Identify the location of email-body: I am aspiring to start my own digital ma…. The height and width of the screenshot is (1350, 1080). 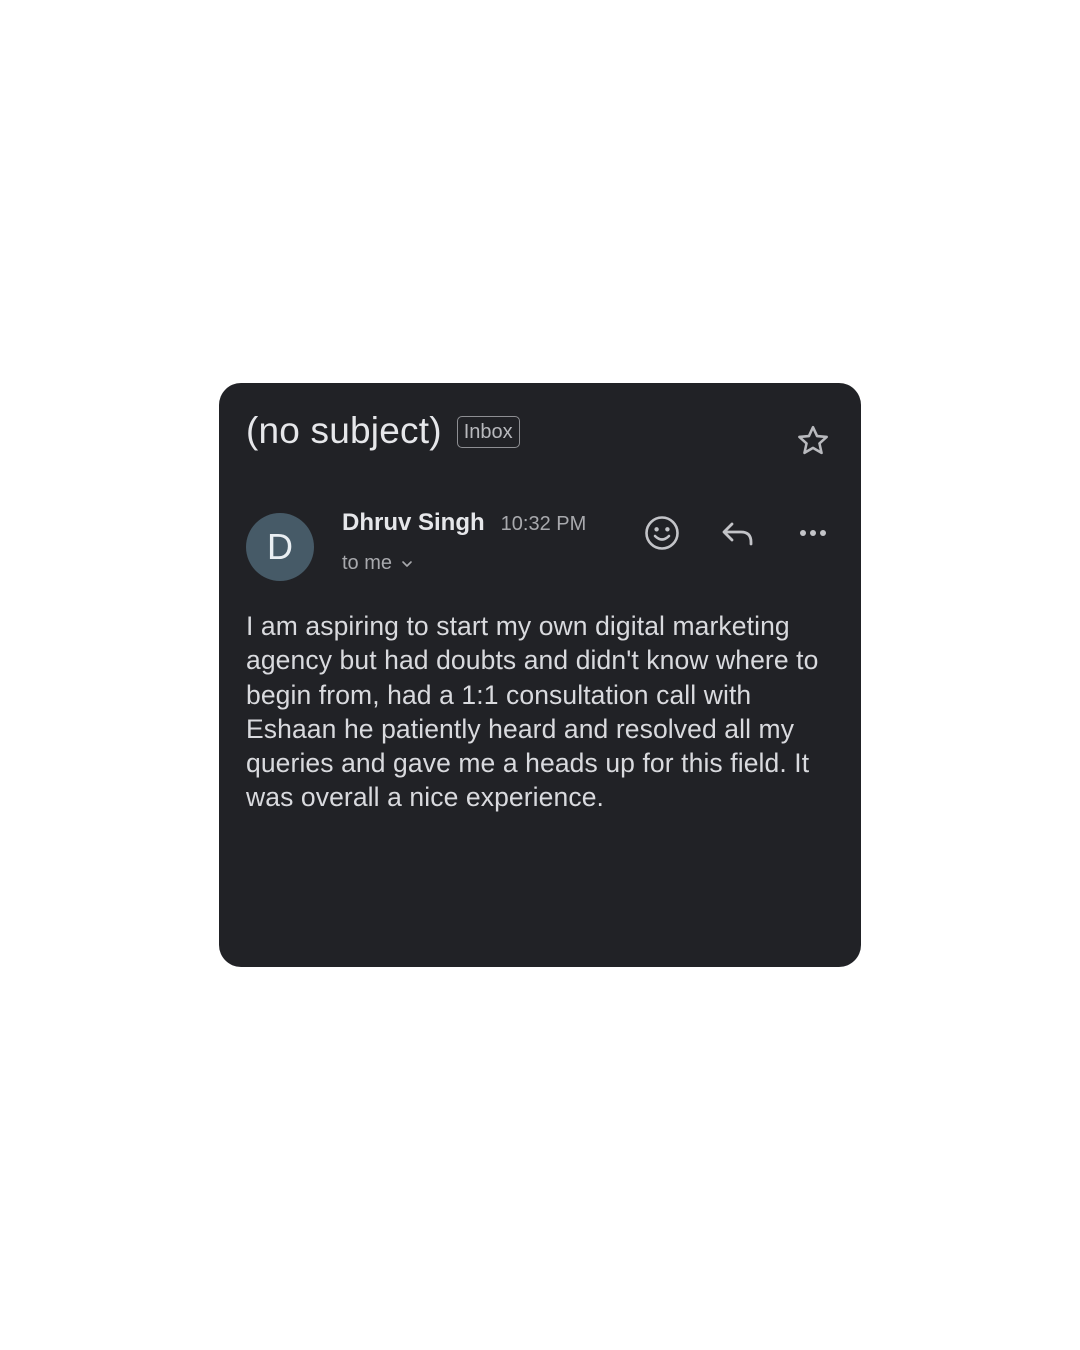
(532, 712).